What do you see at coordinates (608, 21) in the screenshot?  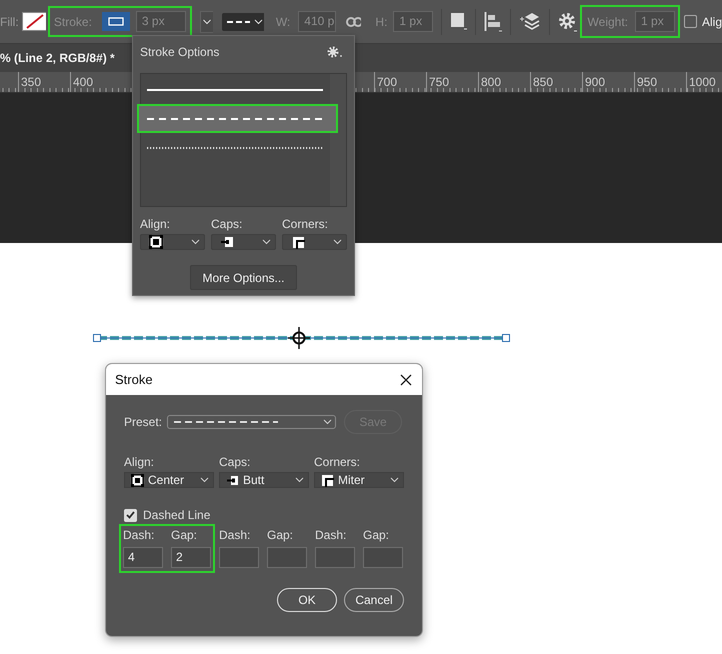 I see `weight-label: Weight:` at bounding box center [608, 21].